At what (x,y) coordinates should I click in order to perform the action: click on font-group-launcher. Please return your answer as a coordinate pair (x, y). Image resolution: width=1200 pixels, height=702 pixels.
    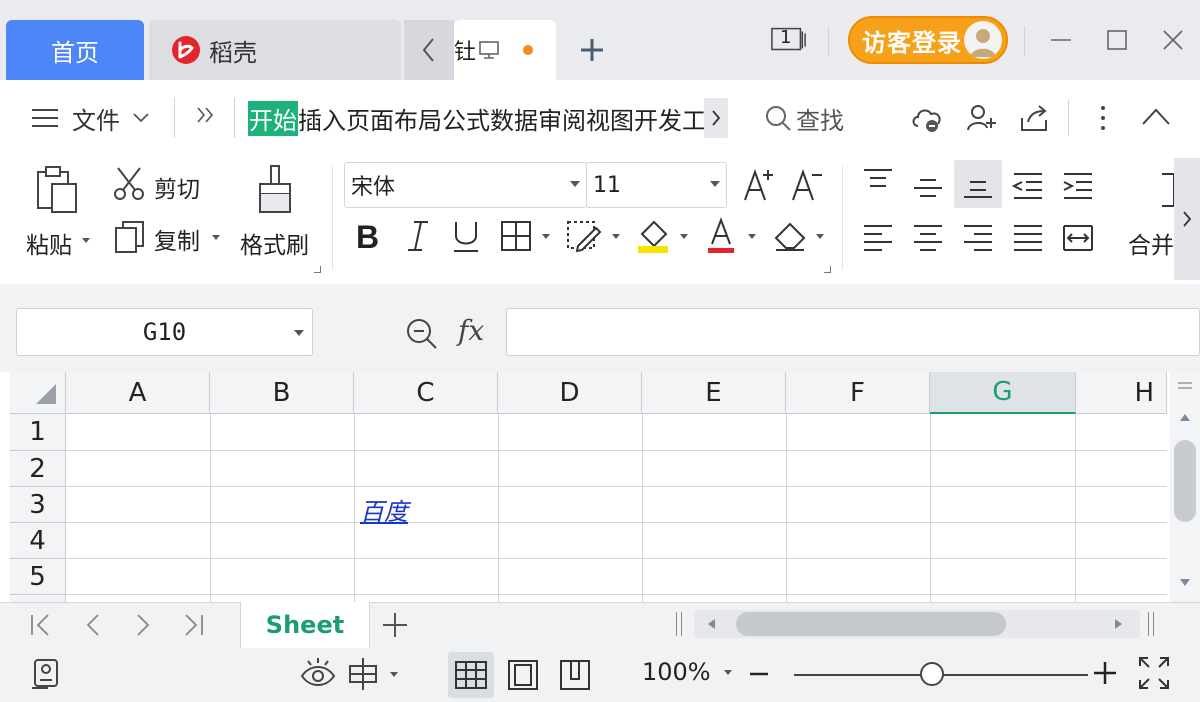
    Looking at the image, I should click on (827, 269).